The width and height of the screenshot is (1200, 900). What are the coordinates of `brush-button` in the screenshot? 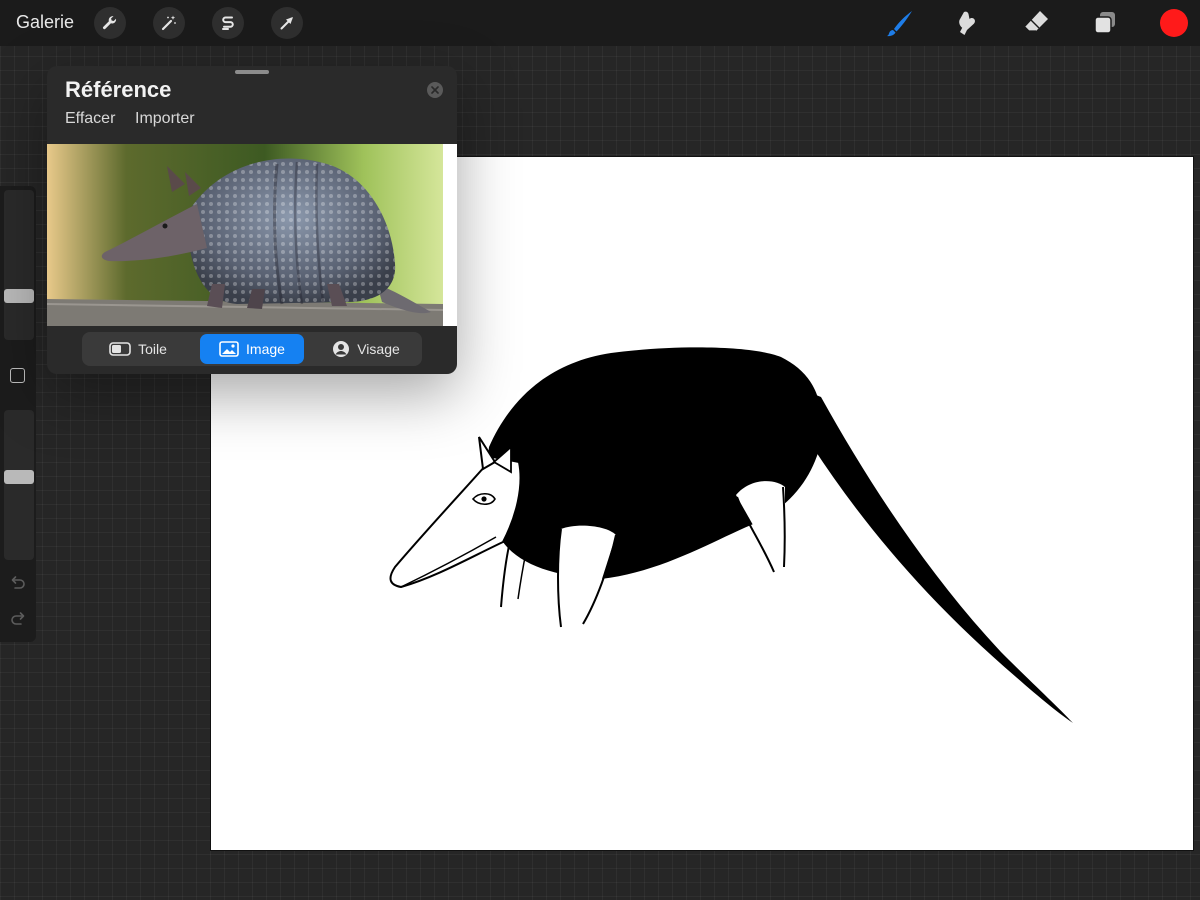 It's located at (900, 23).